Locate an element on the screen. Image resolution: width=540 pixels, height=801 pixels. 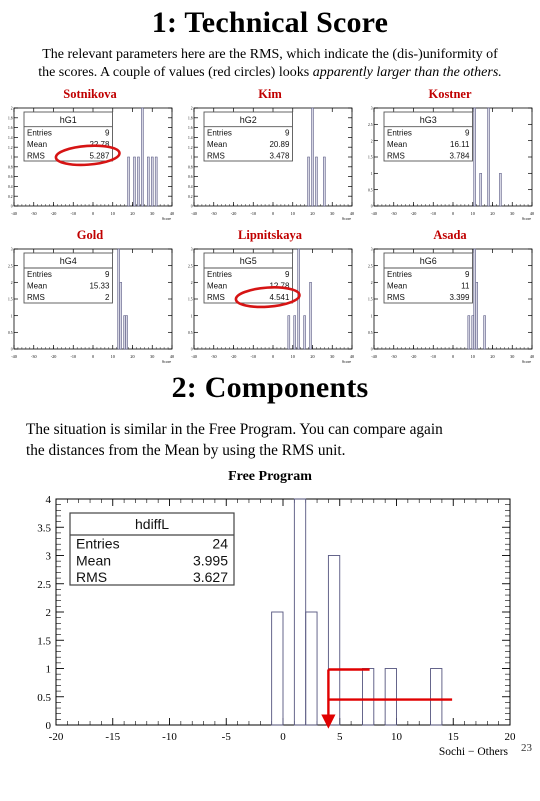
x-tick-label: 0 is located at coordinates (453, 356).